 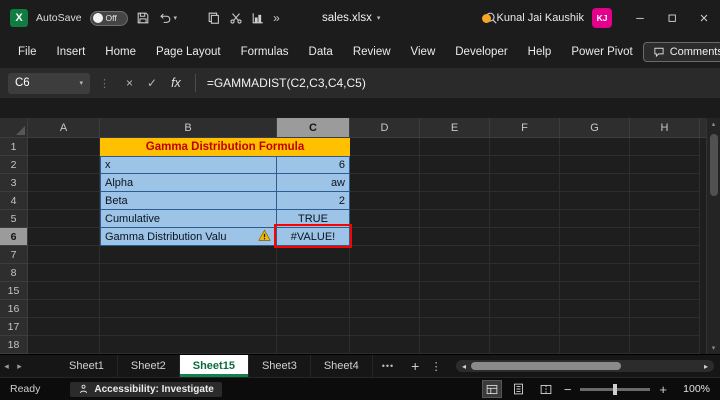 I want to click on new-sheet-button: +, so click(x=415, y=366).